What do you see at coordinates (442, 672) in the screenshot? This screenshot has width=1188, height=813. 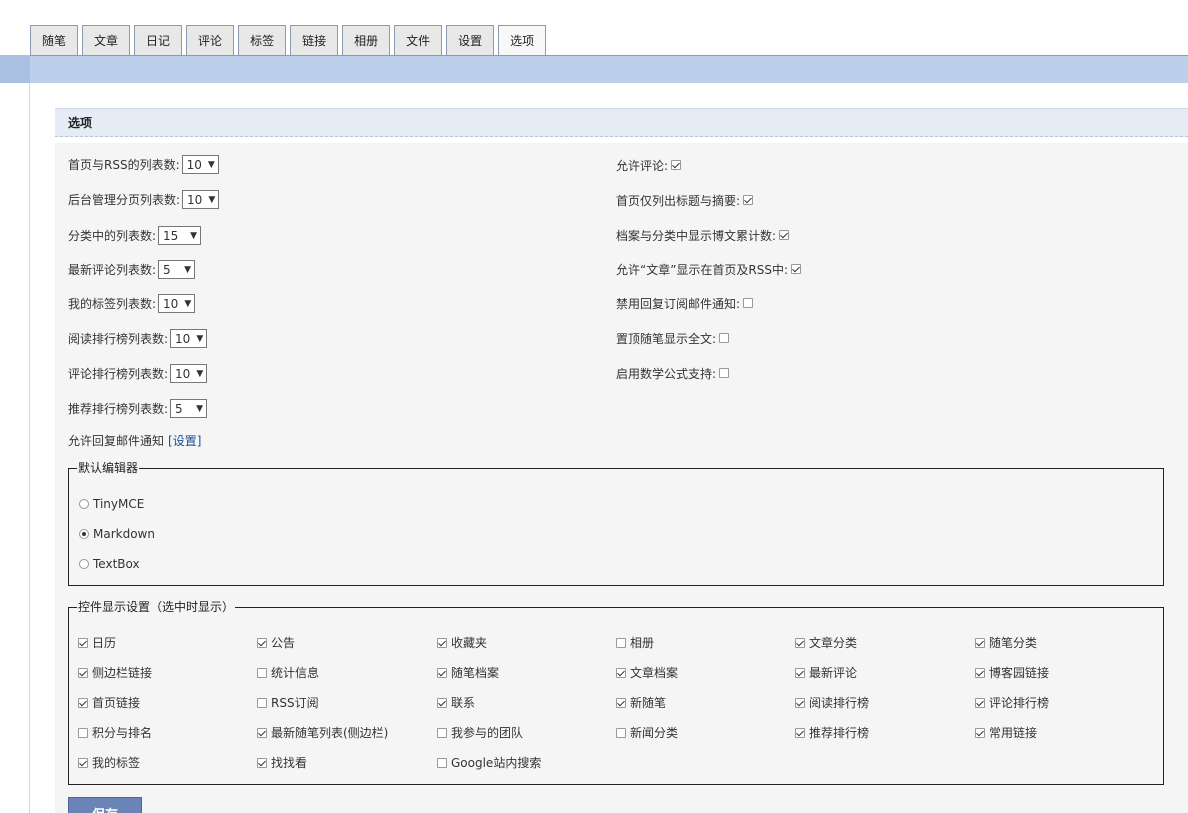 I see `essay-archive-checkbox` at bounding box center [442, 672].